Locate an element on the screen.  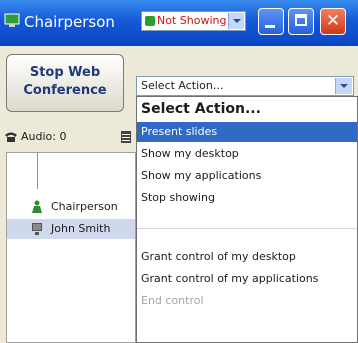
menu-item-show-applications: Show my applications is located at coordinates (247, 176).